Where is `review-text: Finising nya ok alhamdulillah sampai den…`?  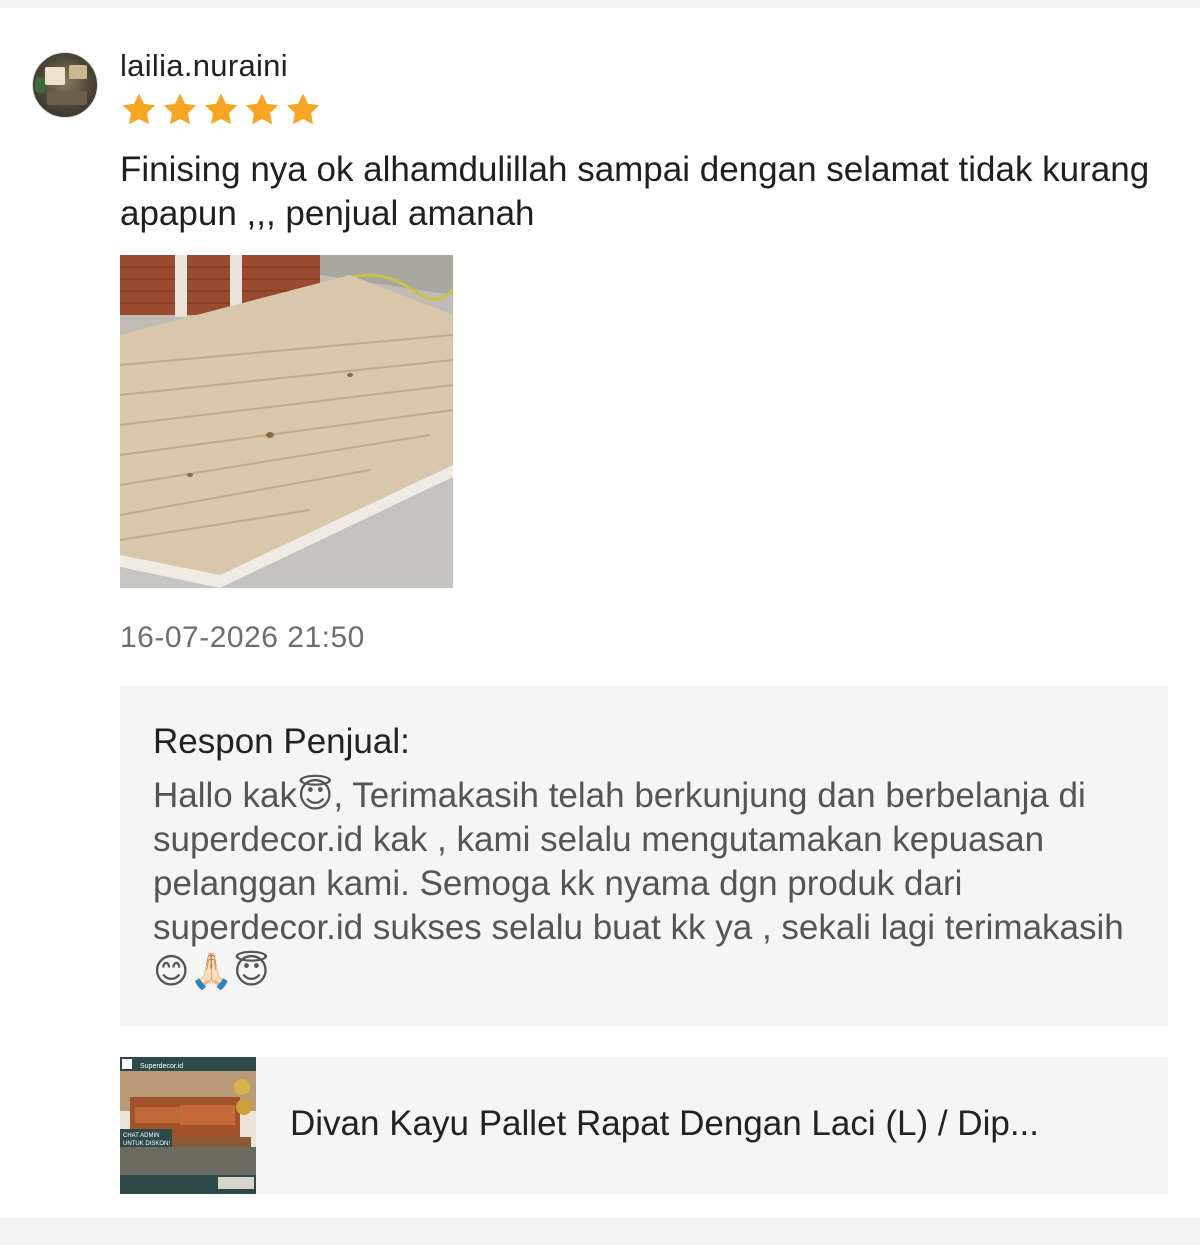
review-text: Finising nya ok alhamdulillah sampai den… is located at coordinates (635, 191).